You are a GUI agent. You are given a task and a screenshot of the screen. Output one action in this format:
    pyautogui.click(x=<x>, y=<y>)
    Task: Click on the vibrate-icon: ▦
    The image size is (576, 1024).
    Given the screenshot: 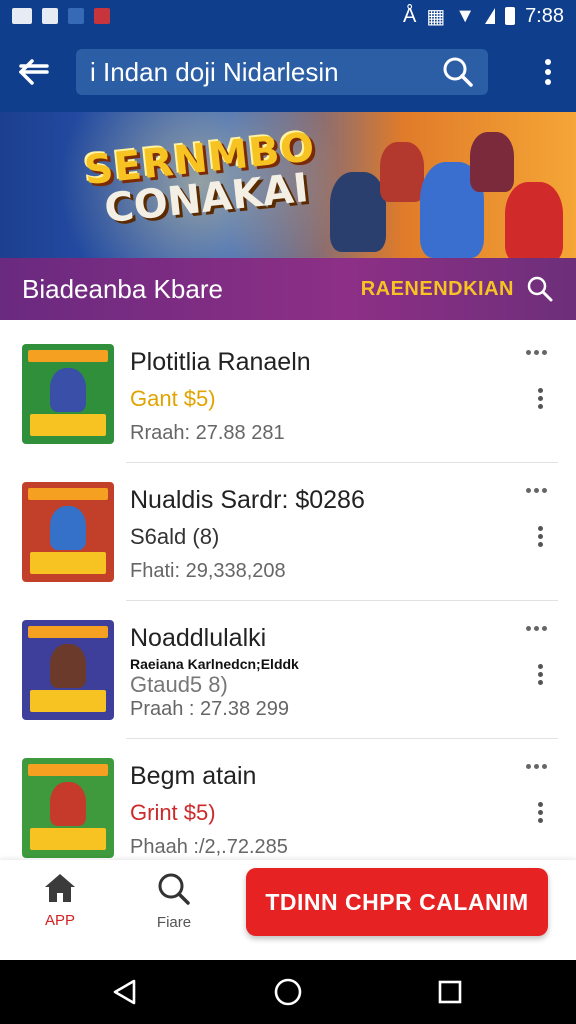 What is the action you would take?
    pyautogui.click(x=436, y=16)
    